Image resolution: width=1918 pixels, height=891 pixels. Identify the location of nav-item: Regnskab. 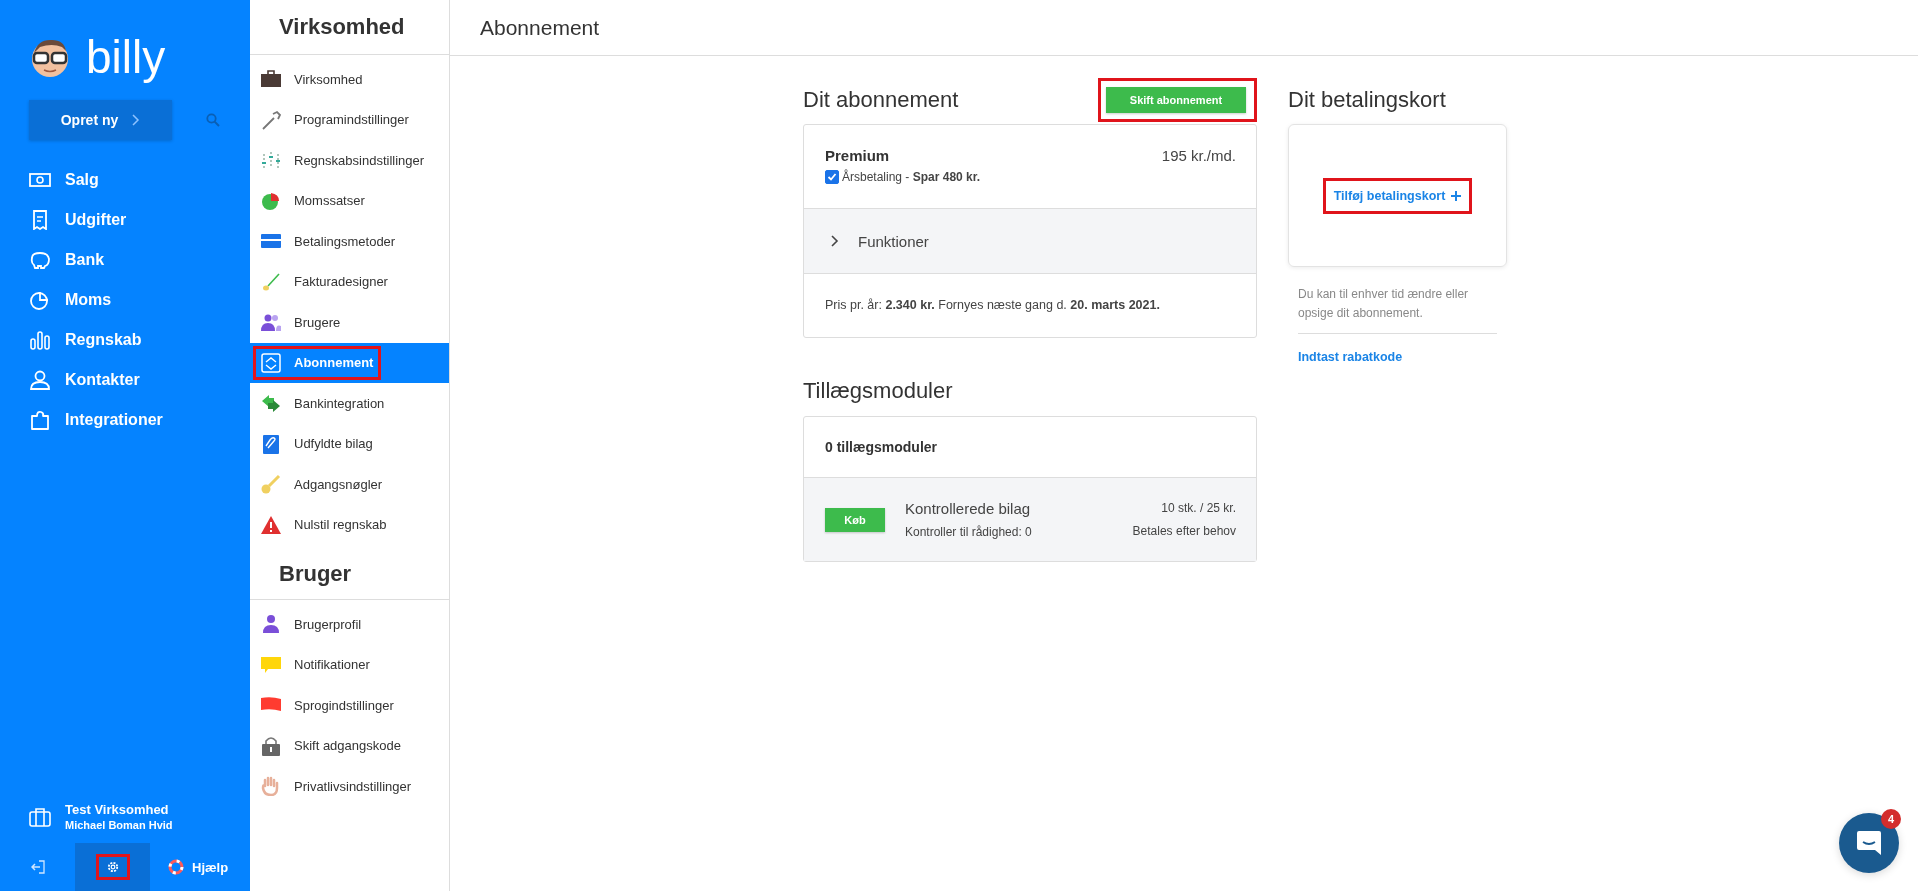
(125, 340).